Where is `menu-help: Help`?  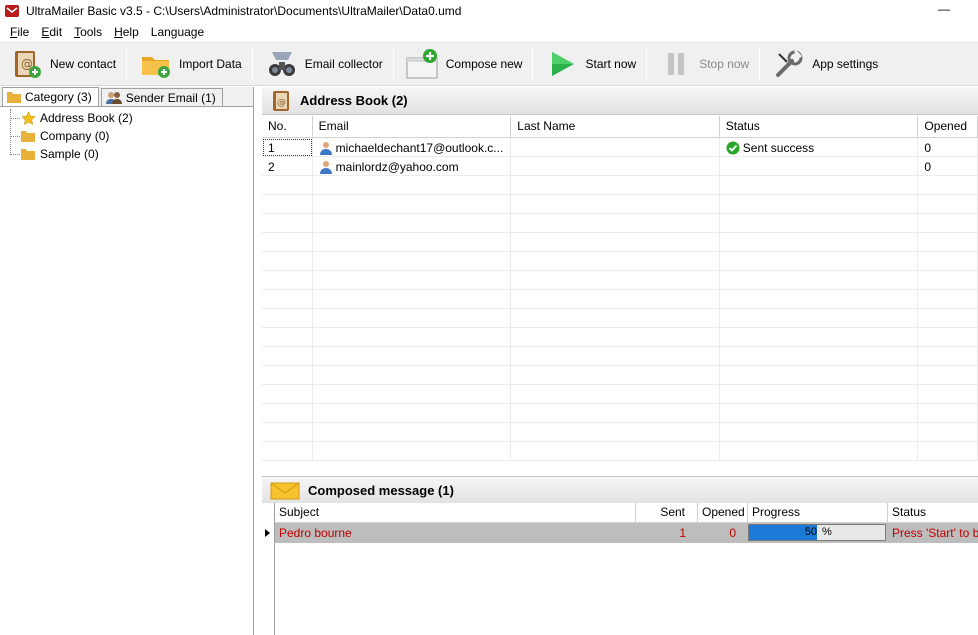 menu-help: Help is located at coordinates (126, 32).